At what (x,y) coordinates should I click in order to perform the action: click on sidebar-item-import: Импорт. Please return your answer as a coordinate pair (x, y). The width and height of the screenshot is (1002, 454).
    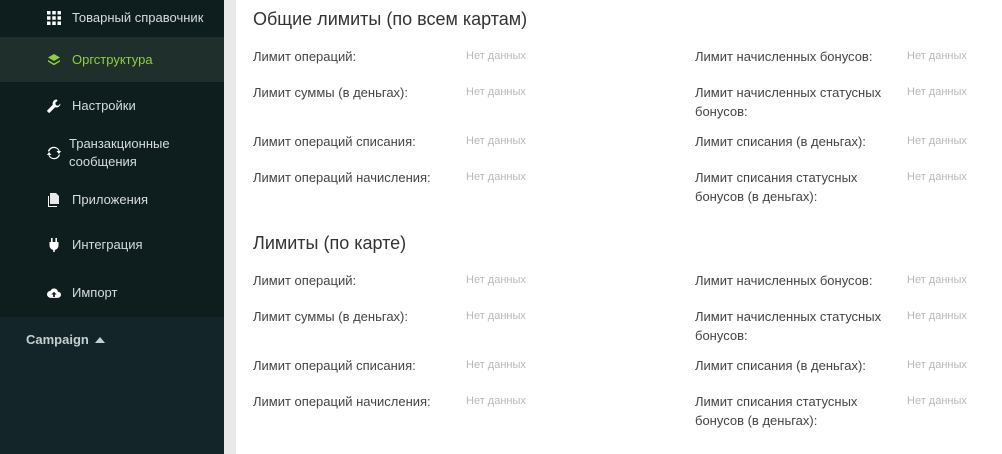
    Looking at the image, I should click on (112, 292).